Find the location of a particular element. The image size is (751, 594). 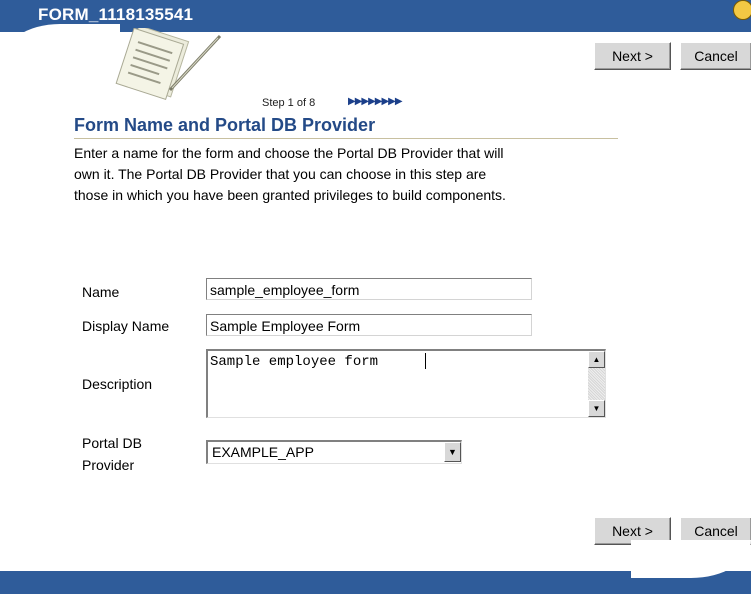

name-label: Name is located at coordinates (101, 292).